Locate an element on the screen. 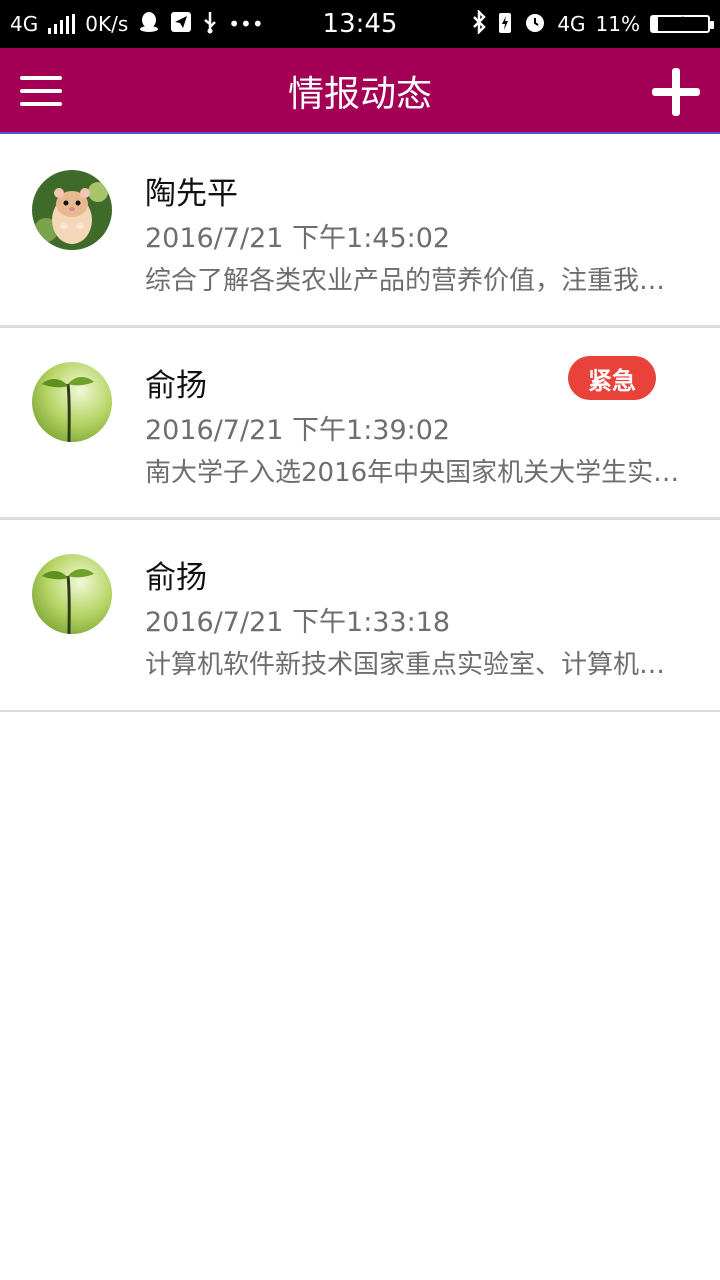 The width and height of the screenshot is (720, 1280). item-summary: 南大学子入选2016年中央国家机关大学生实习项目 is located at coordinates (417, 473).